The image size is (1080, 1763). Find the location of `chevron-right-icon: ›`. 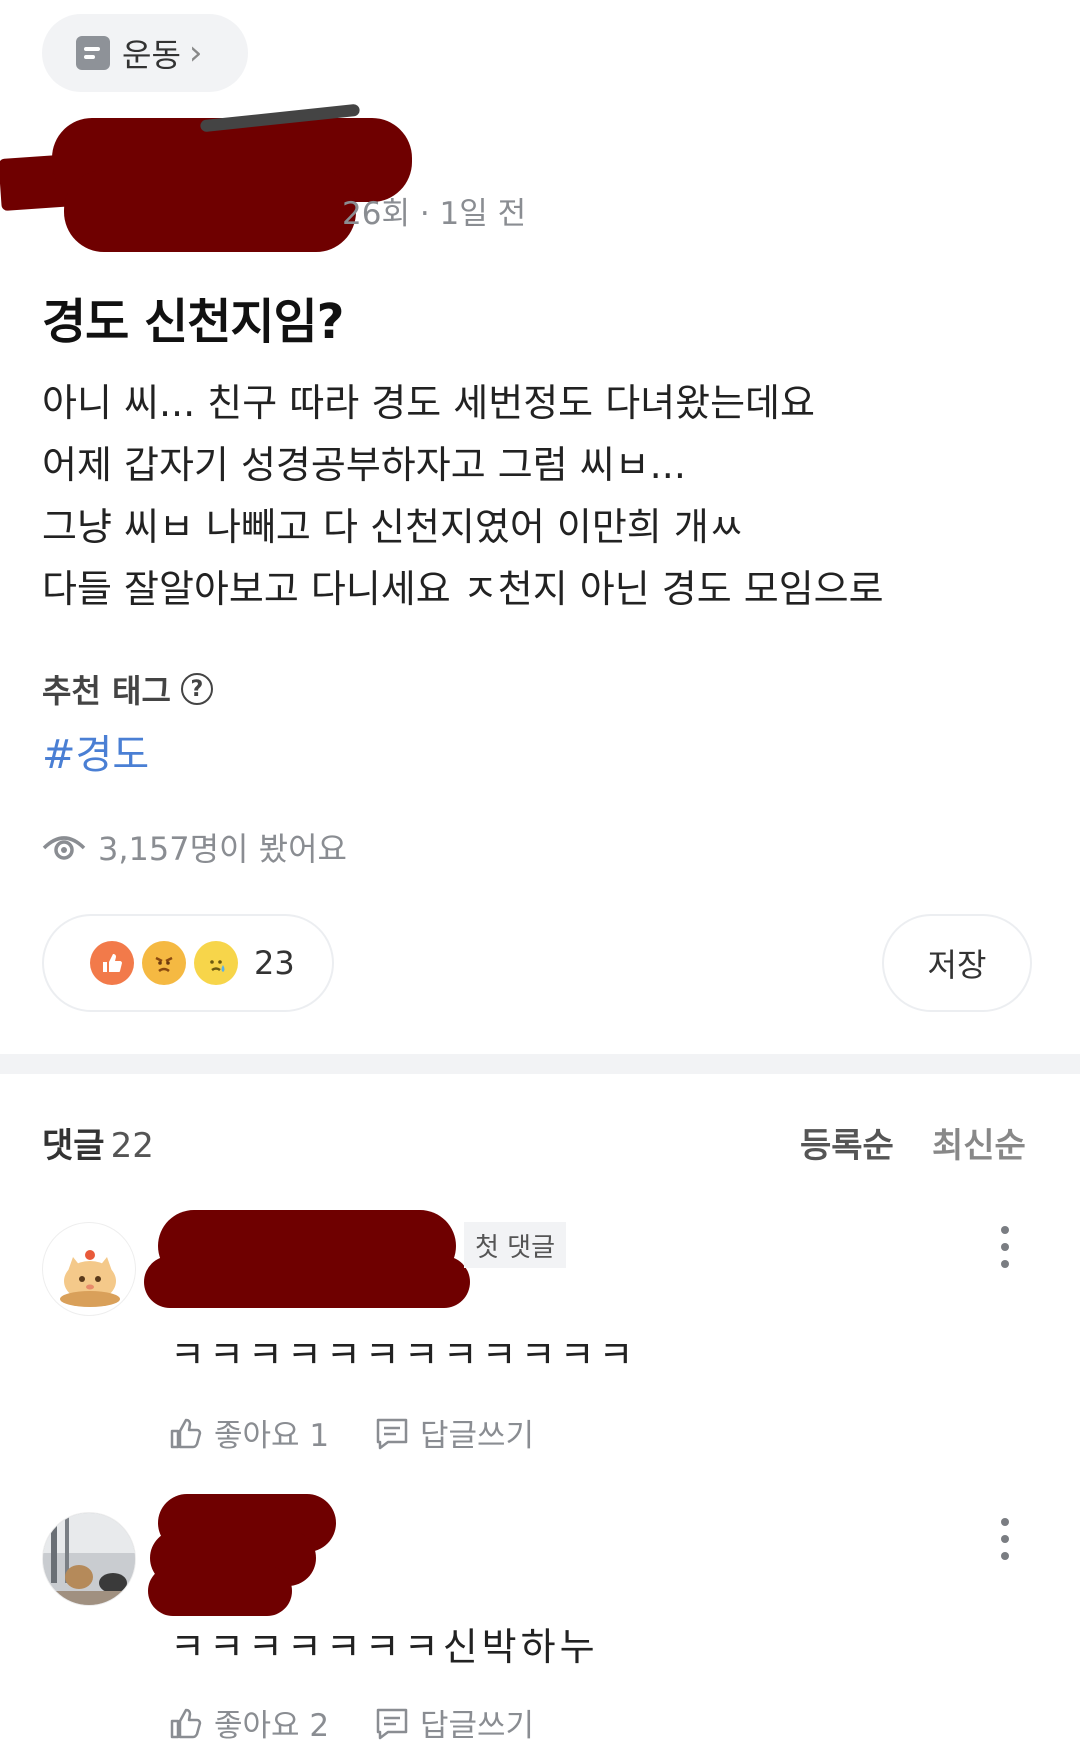

chevron-right-icon: › is located at coordinates (195, 53).